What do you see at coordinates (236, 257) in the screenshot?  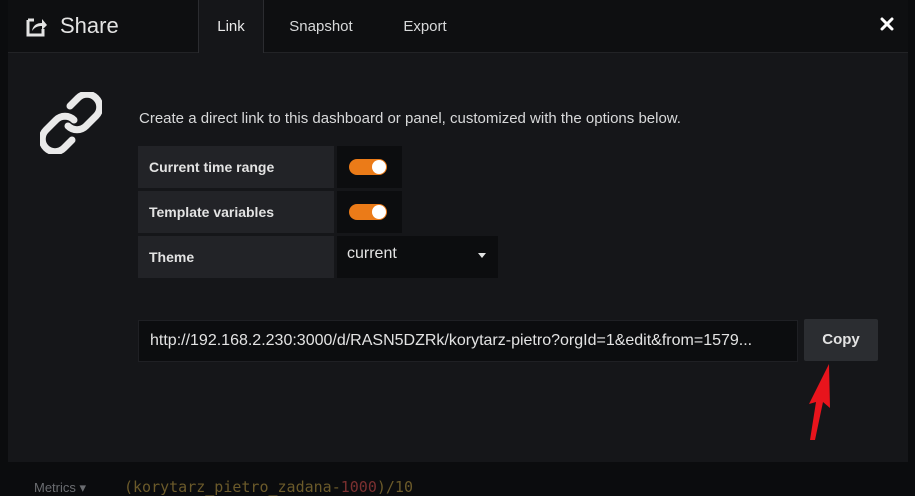 I see `option-label-theme: Theme` at bounding box center [236, 257].